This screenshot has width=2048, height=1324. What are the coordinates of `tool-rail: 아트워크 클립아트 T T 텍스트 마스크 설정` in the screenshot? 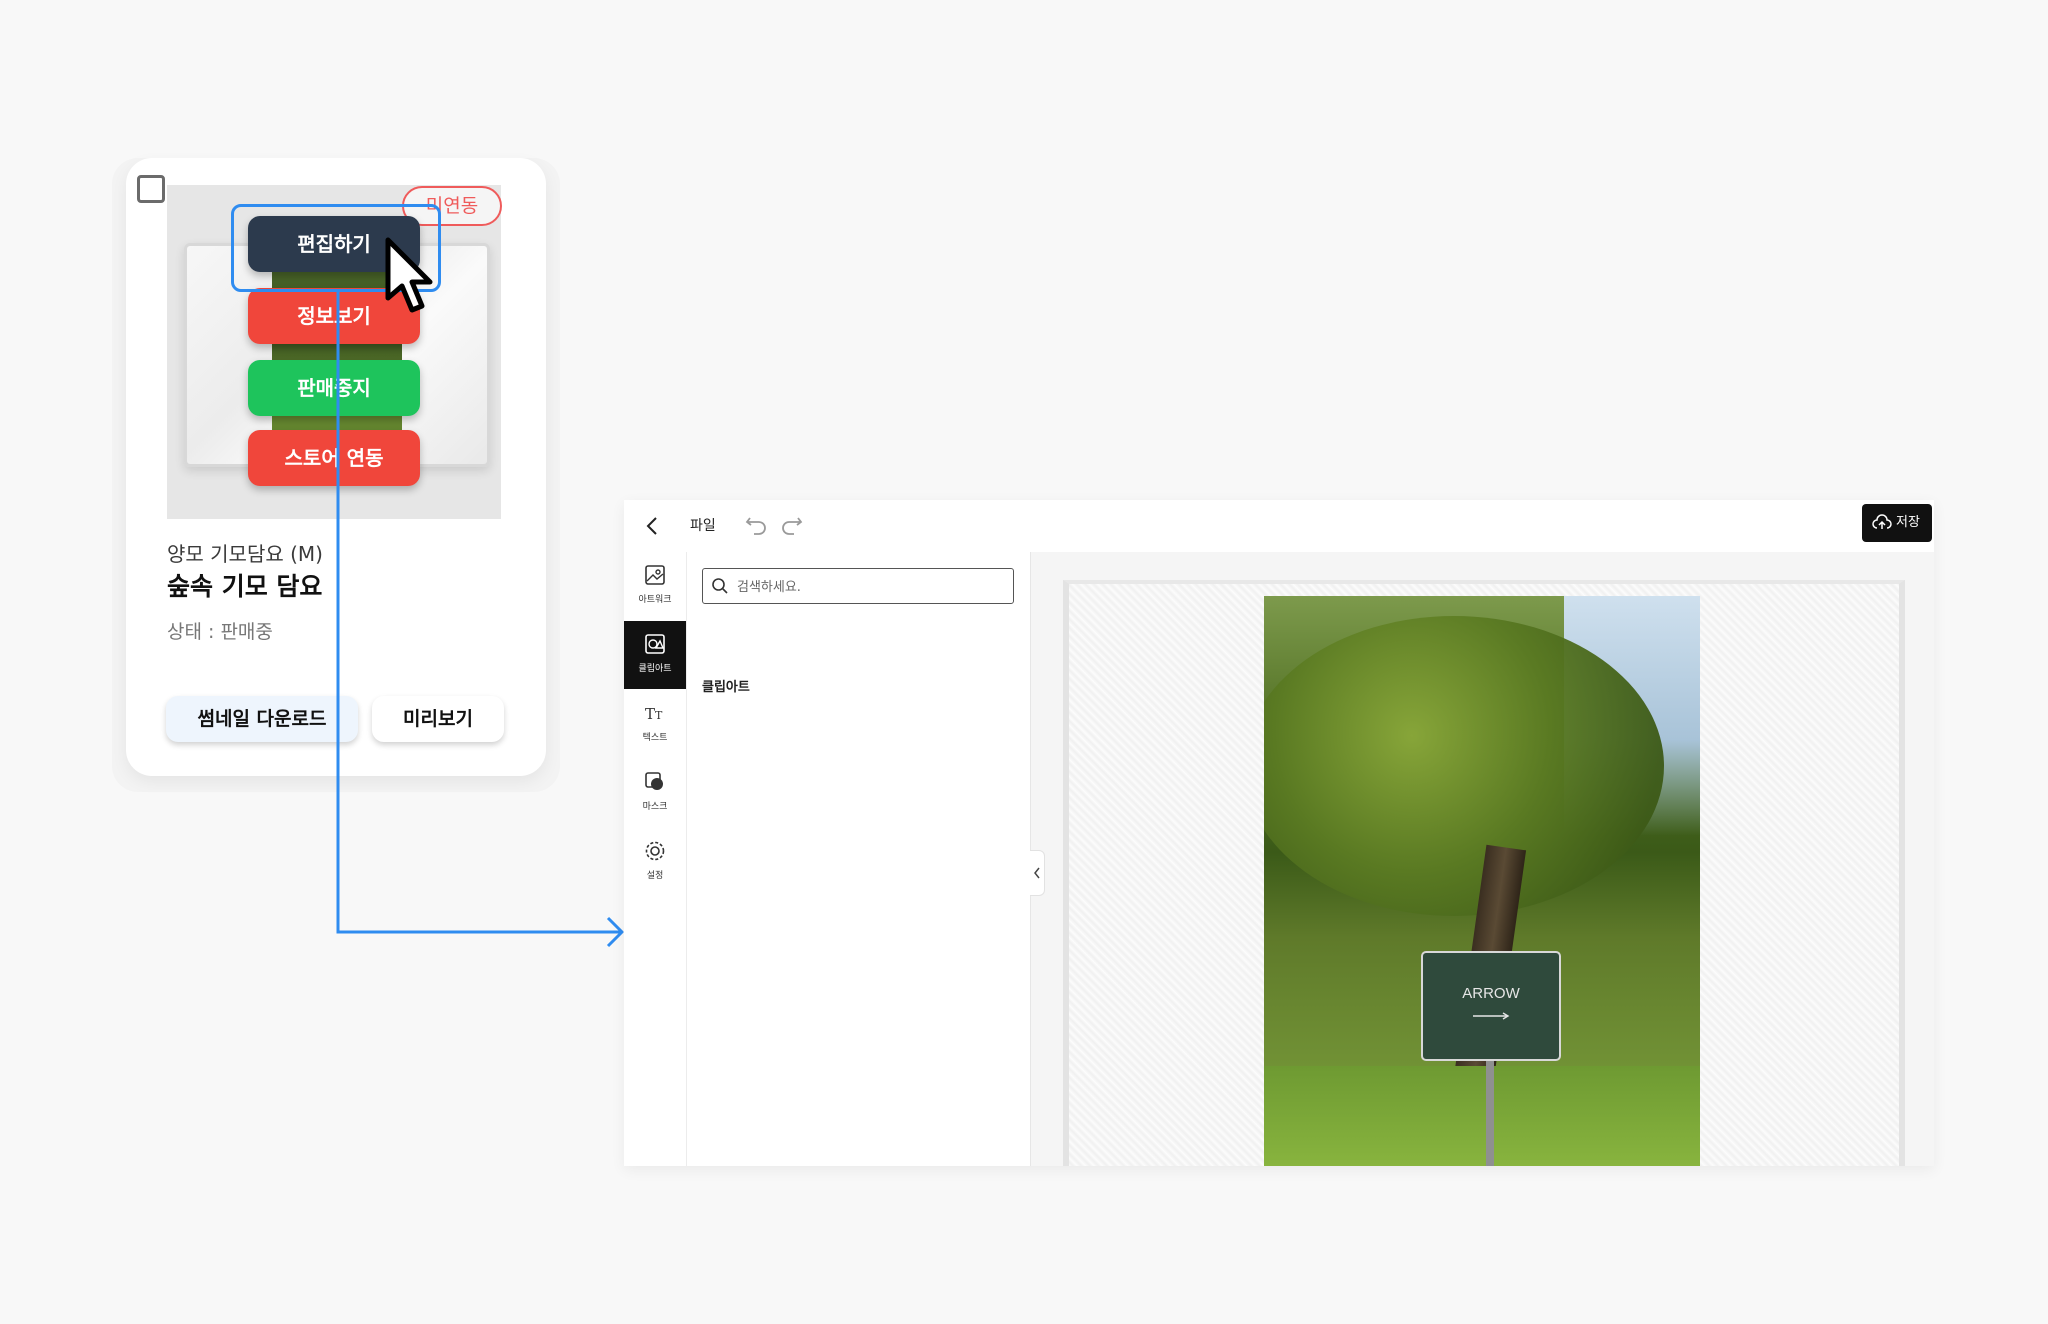 It's located at (655, 859).